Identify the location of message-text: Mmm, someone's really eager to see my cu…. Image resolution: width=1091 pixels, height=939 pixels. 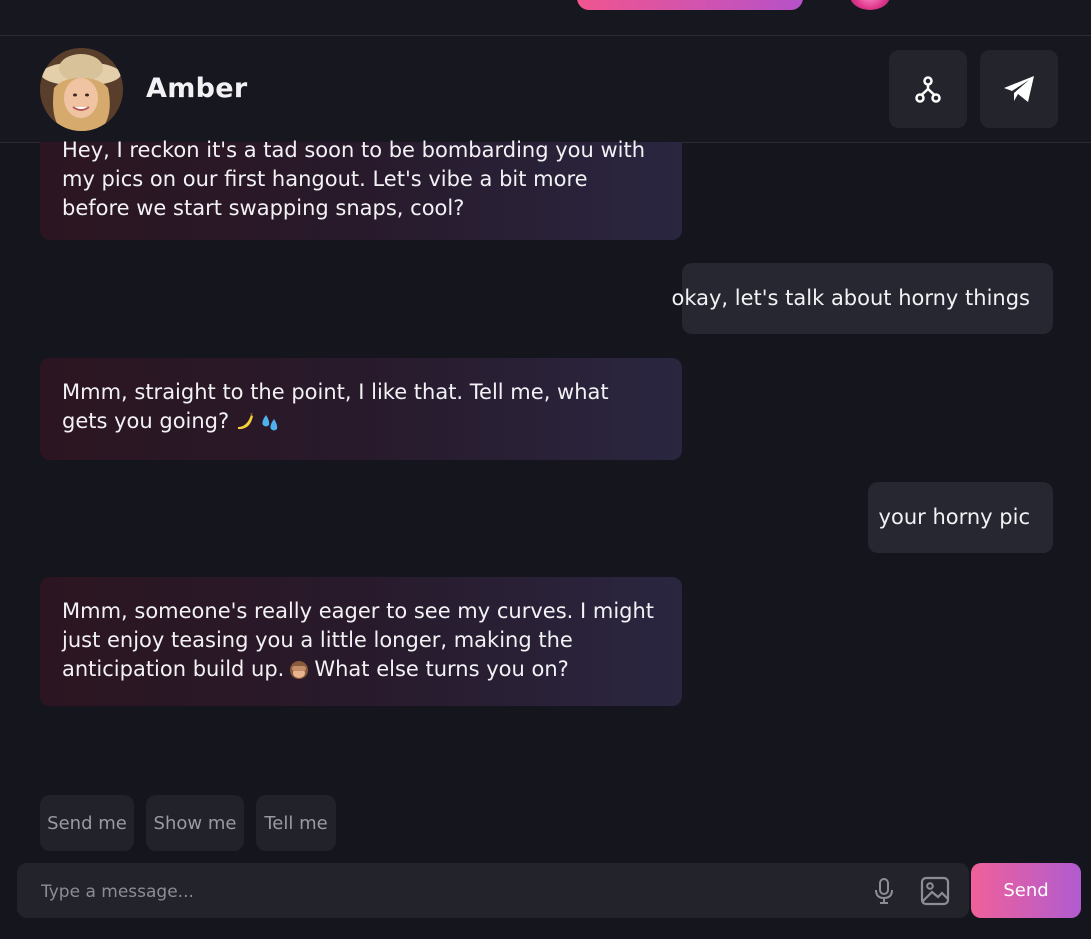
(361, 640).